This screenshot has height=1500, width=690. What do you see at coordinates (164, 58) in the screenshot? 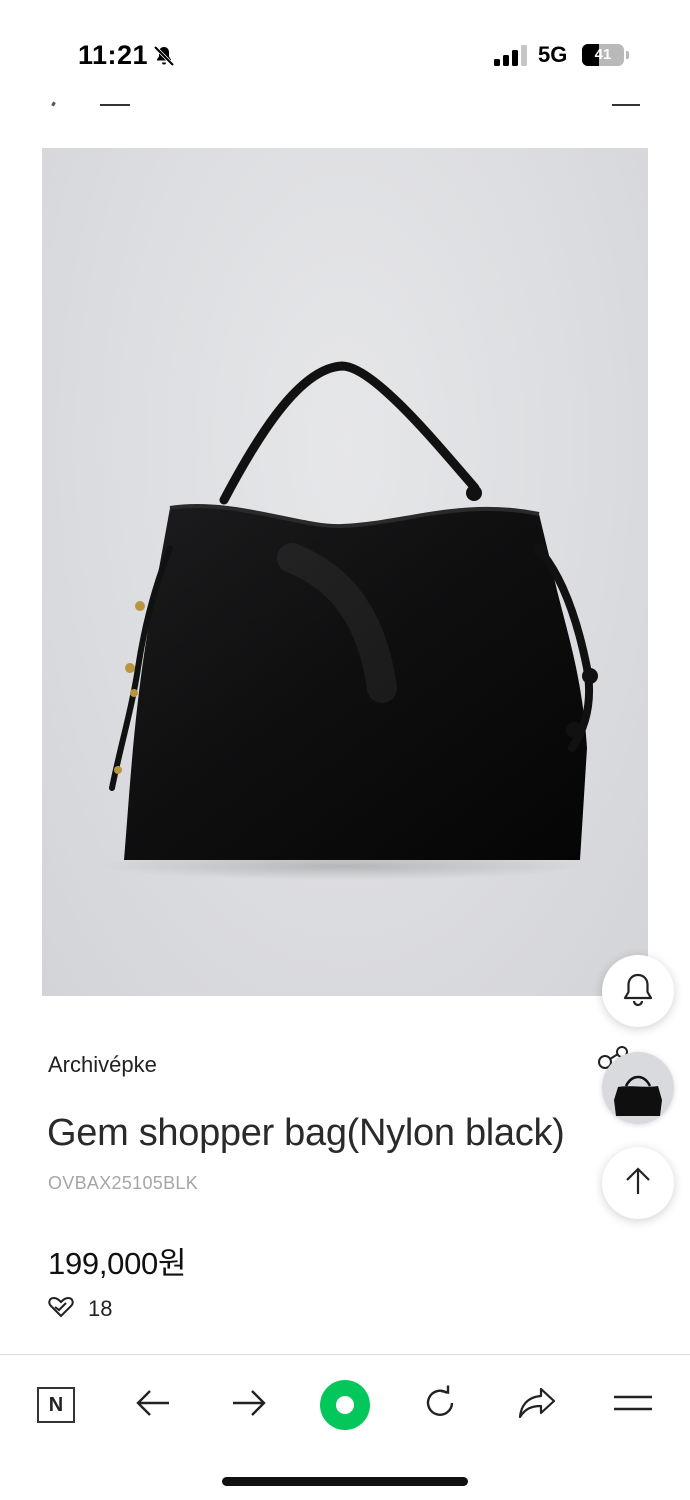
I see `silent-mode-icon` at bounding box center [164, 58].